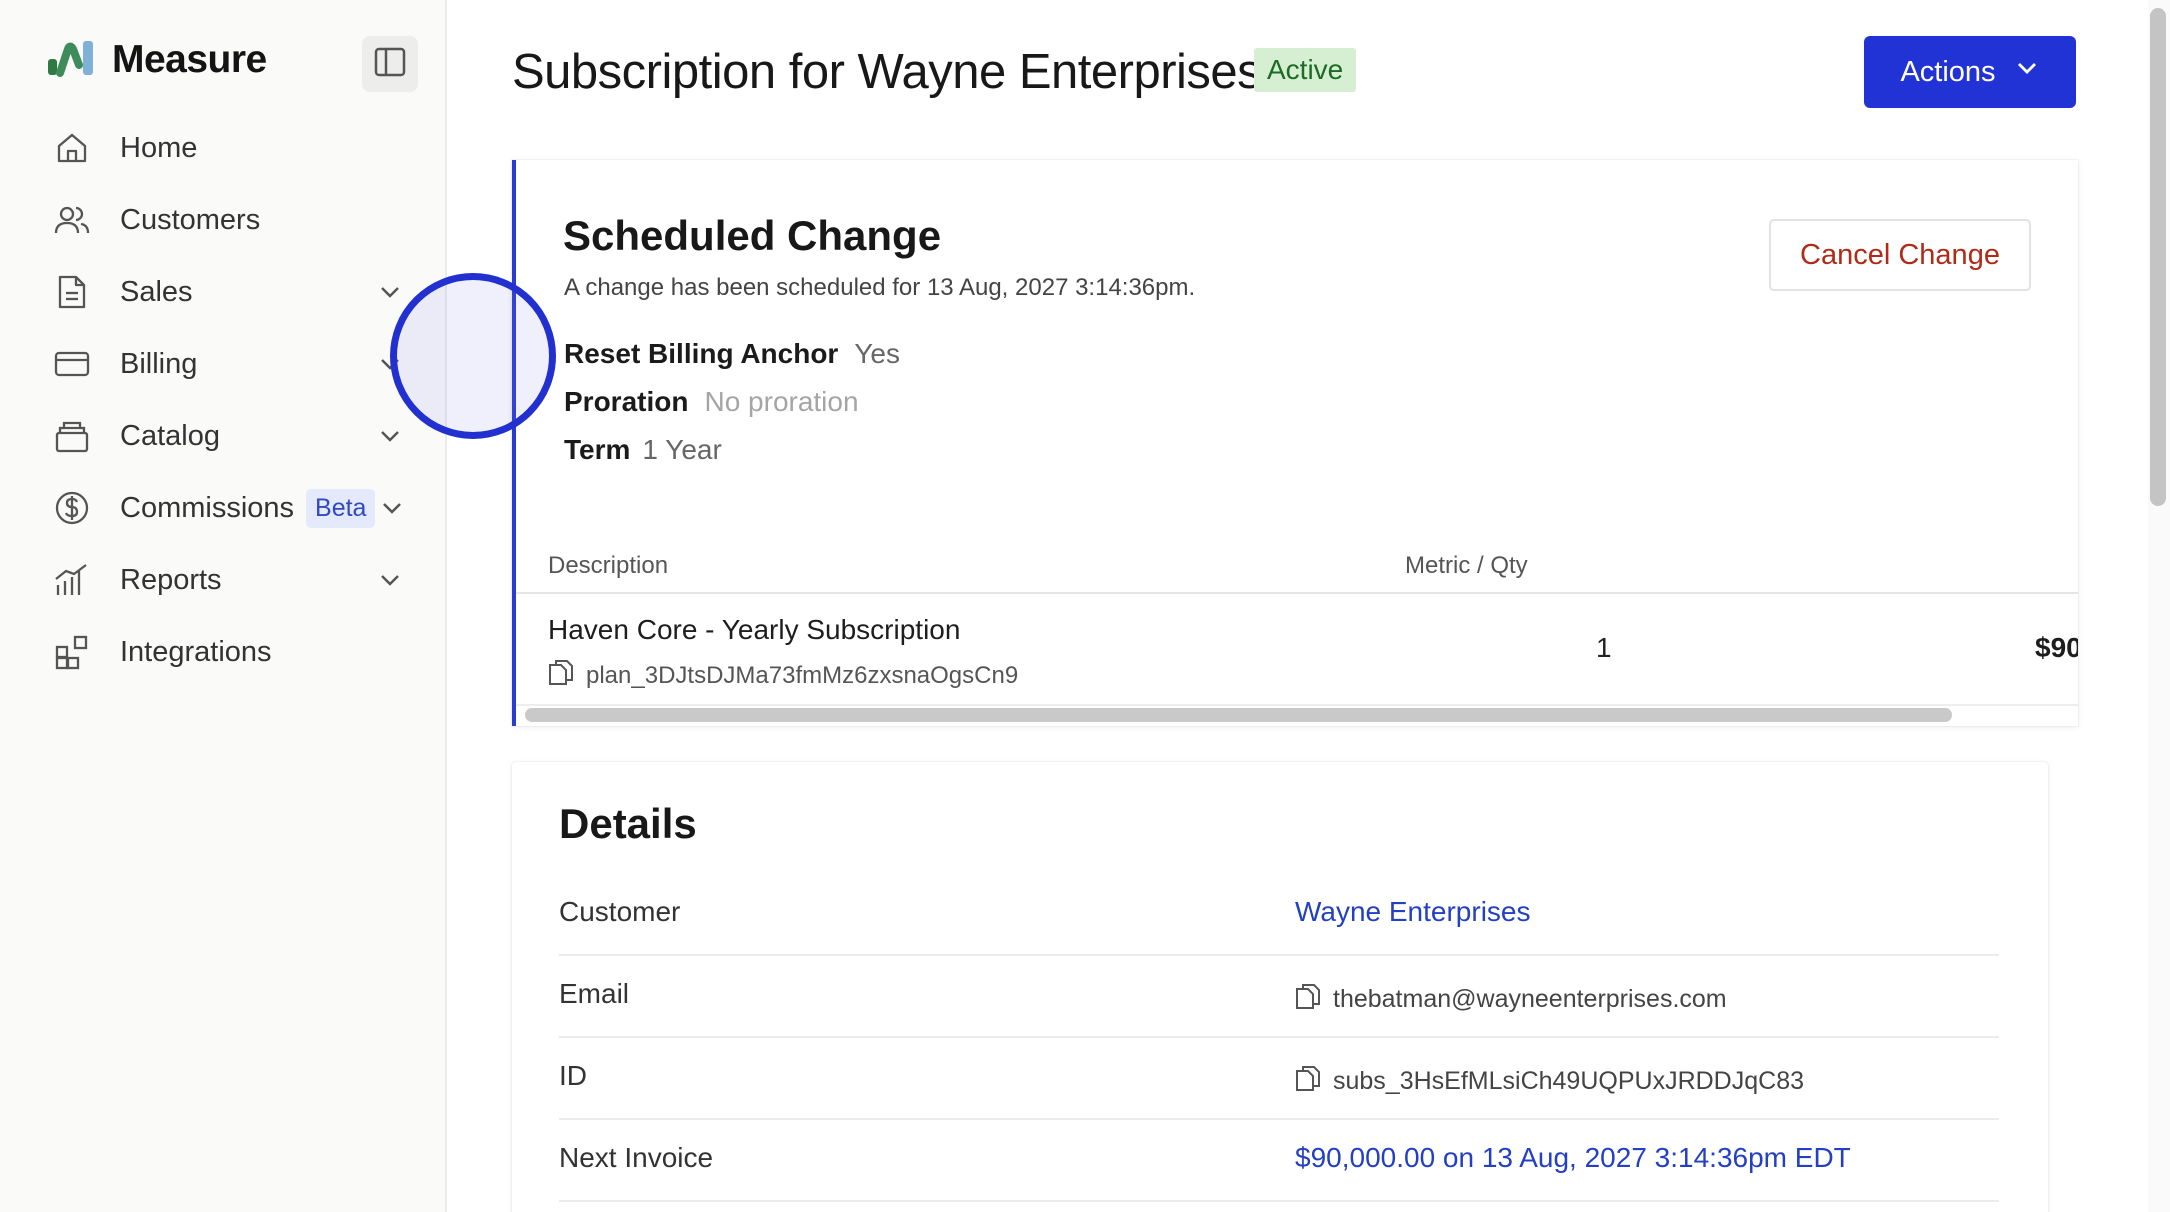 The image size is (2170, 1212). I want to click on home-icon, so click(72, 148).